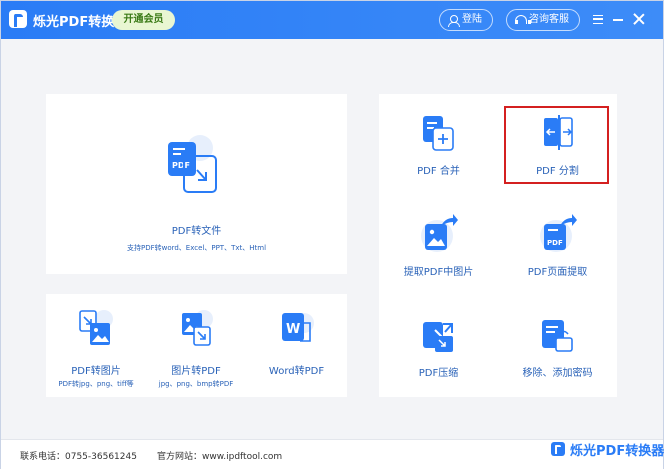 The image size is (664, 469). Describe the element at coordinates (557, 272) in the screenshot. I see `page-extract-label: PDF页面提取` at that location.